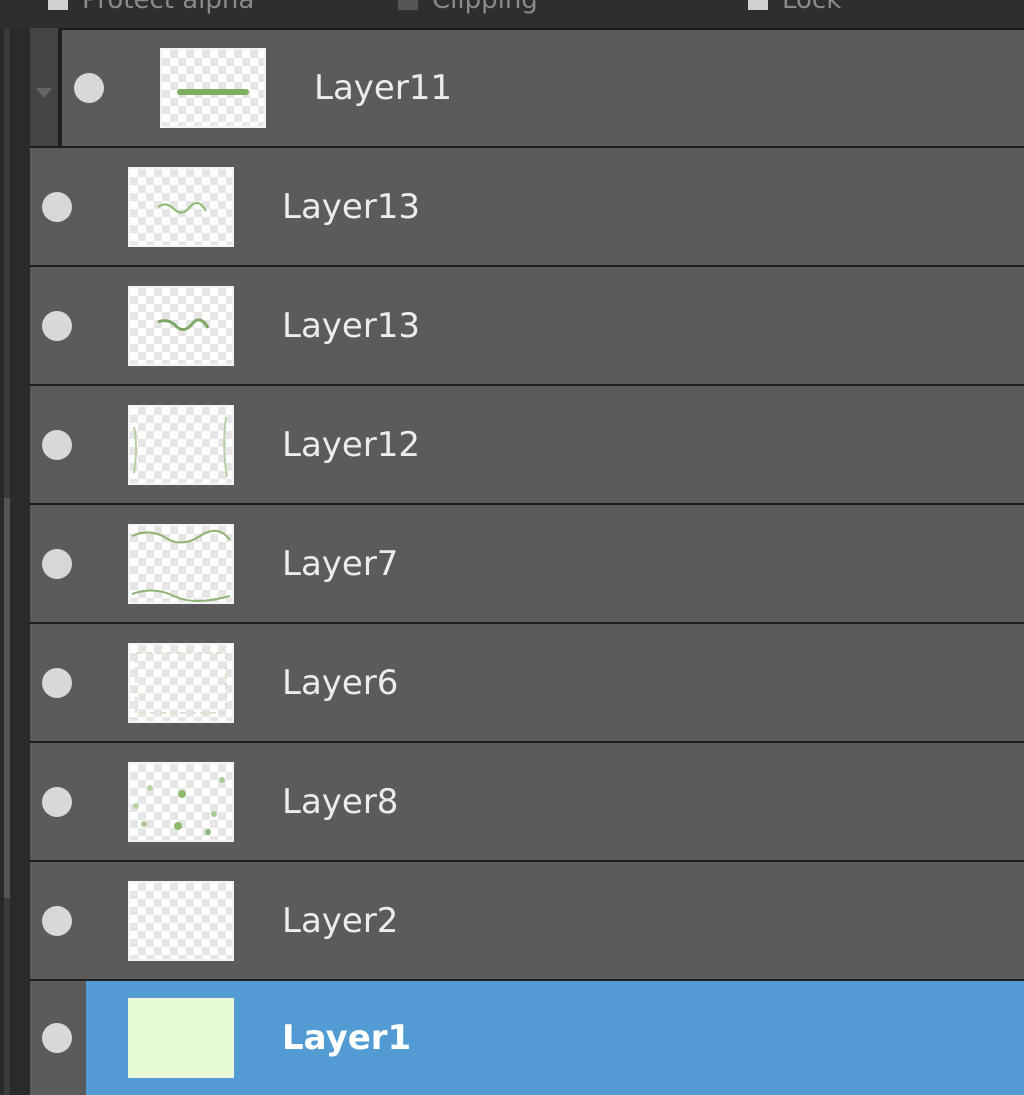 Image resolution: width=1024 pixels, height=1095 pixels. What do you see at coordinates (527, 919) in the screenshot?
I see `layer-row-layer2: Layer2` at bounding box center [527, 919].